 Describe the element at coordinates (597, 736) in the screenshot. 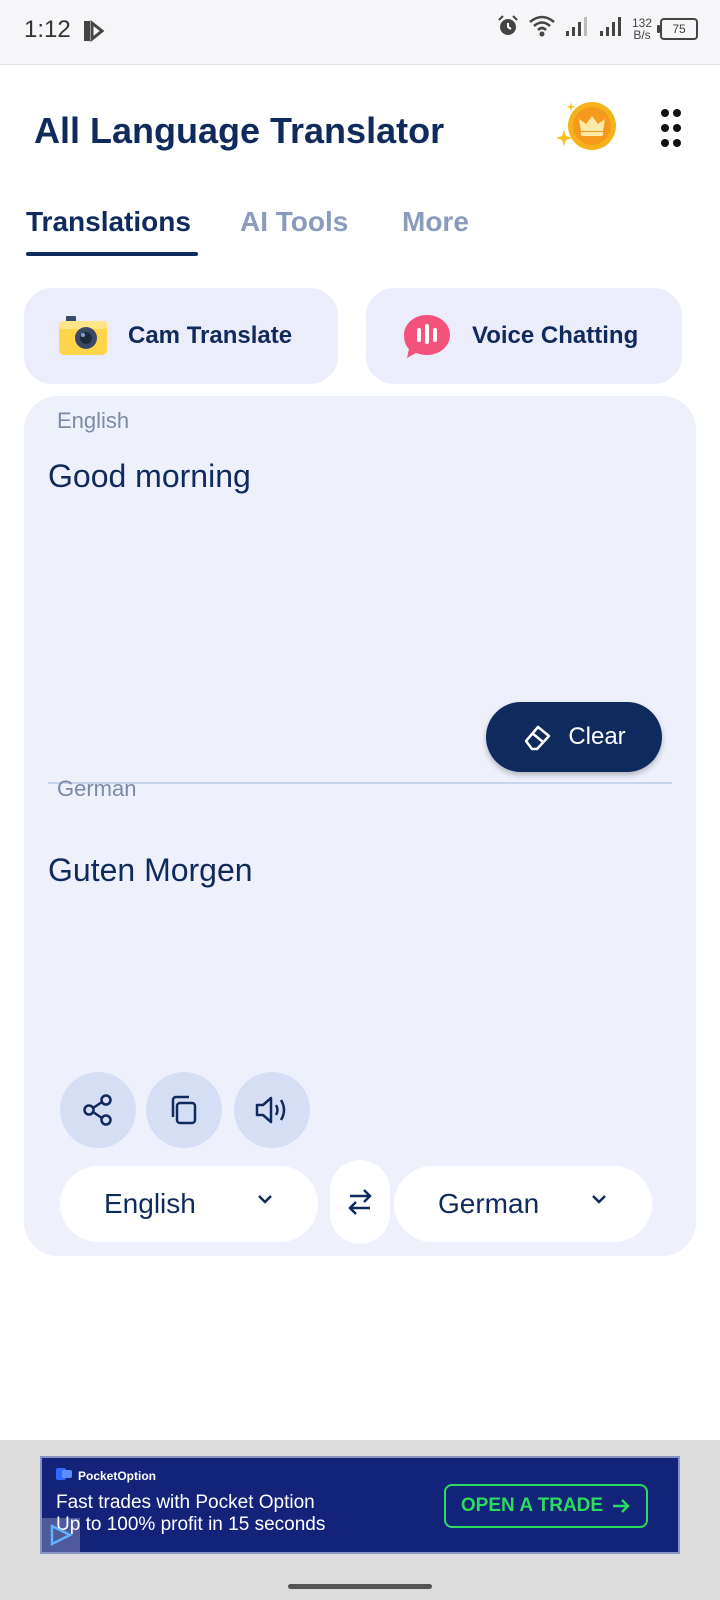

I see `clear-label: Clear` at that location.